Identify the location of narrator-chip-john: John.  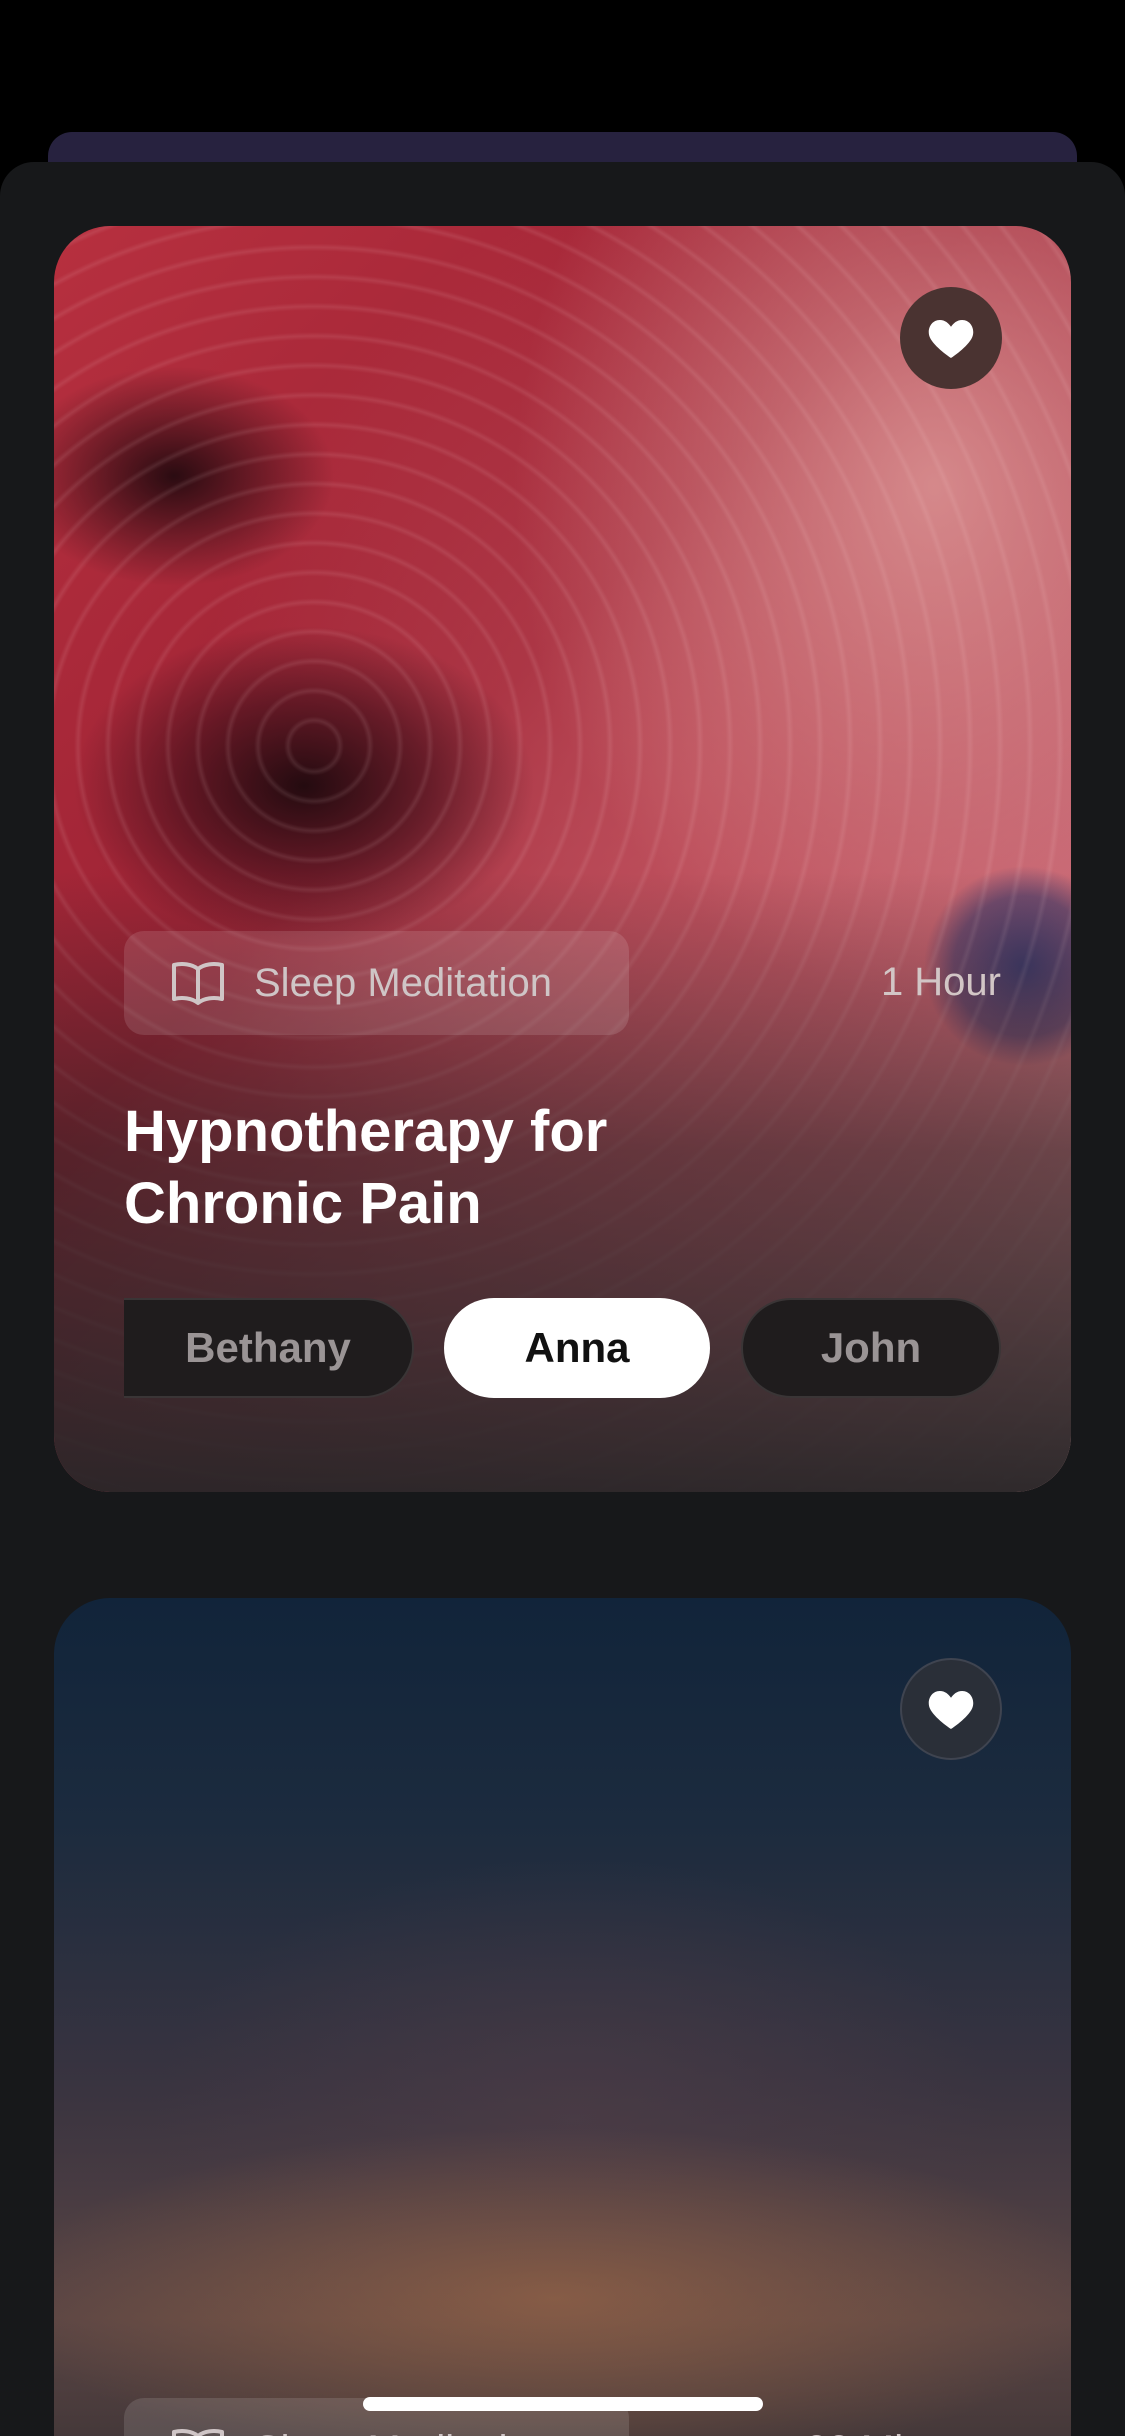
(871, 1348).